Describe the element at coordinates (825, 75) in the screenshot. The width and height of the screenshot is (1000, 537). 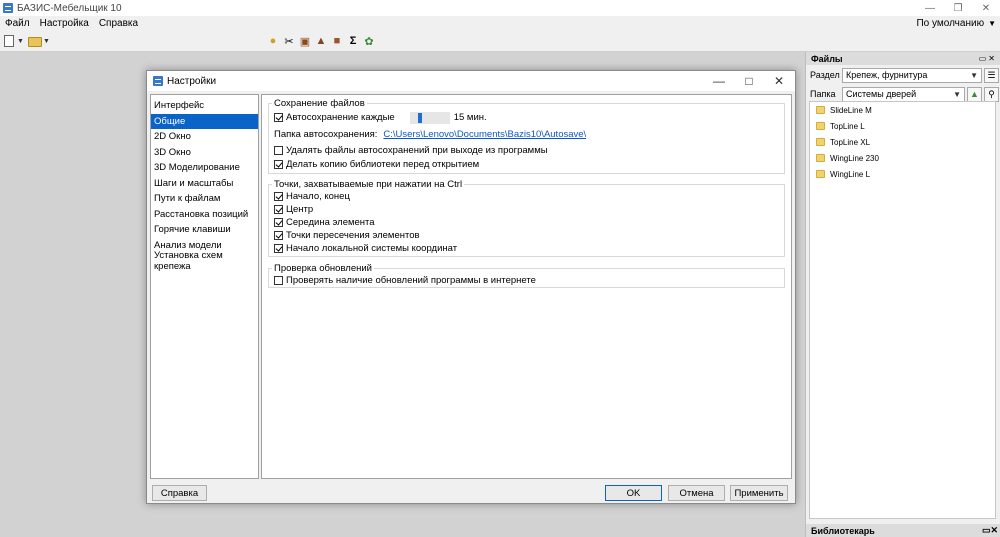
I see `section-label: Раздел` at that location.